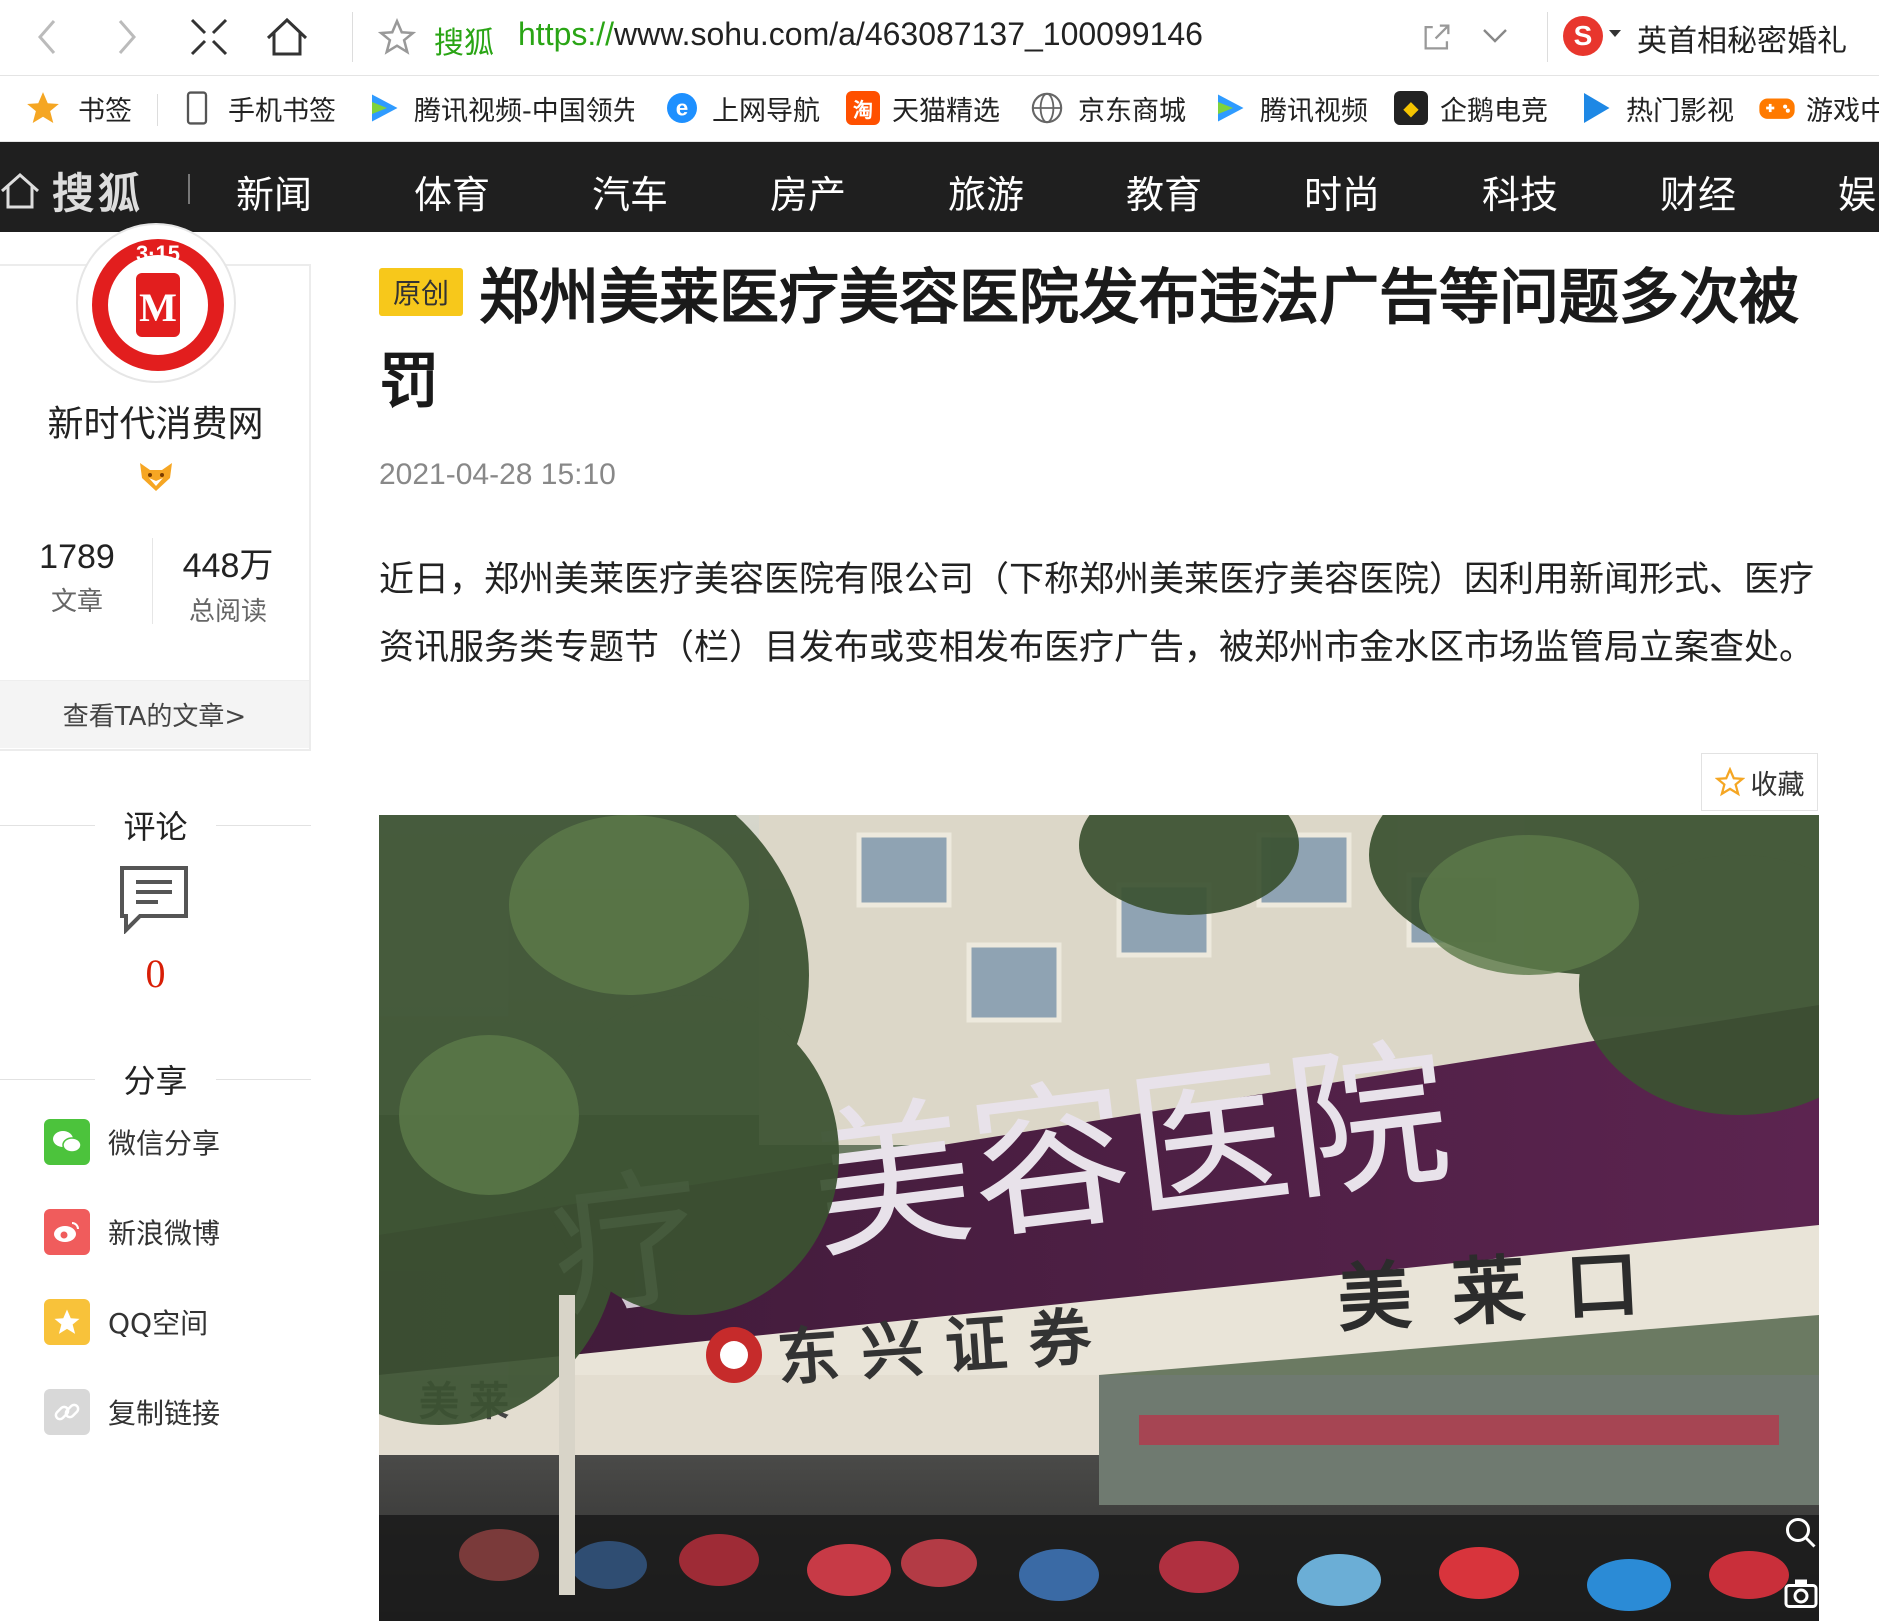 The height and width of the screenshot is (1621, 1879). What do you see at coordinates (43, 108) in the screenshot?
I see `star-icon` at bounding box center [43, 108].